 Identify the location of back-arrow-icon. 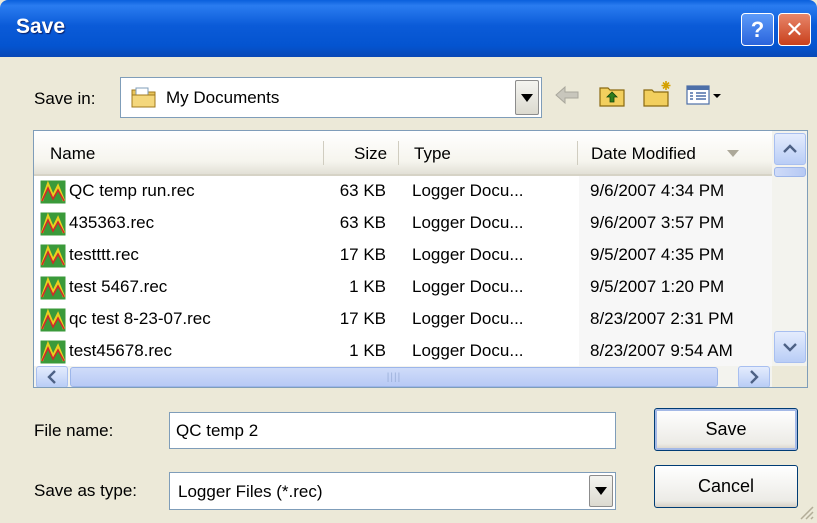
(567, 95).